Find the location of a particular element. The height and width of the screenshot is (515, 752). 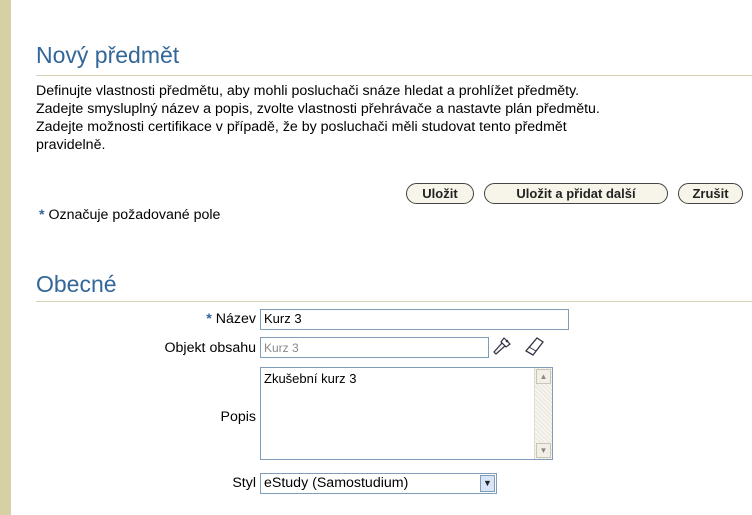

required-note-text: Označuje požadované pole is located at coordinates (134, 215).